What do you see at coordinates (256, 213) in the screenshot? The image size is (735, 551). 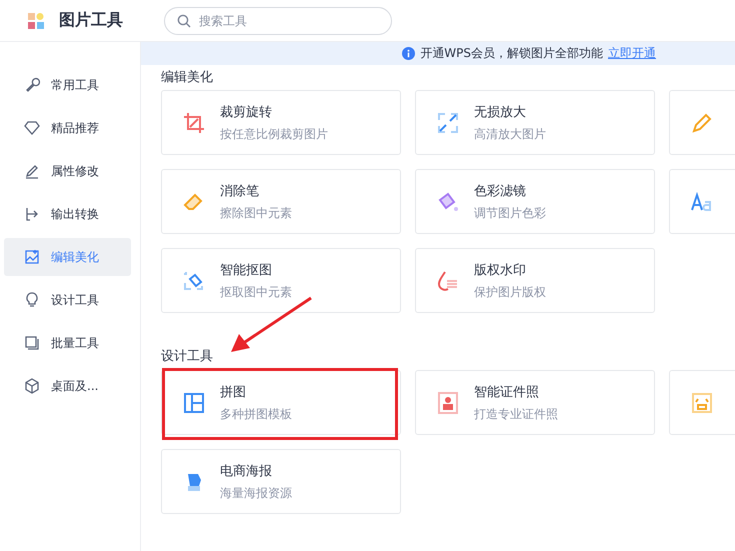 I see `card-subtitle: 擦除图中元素` at bounding box center [256, 213].